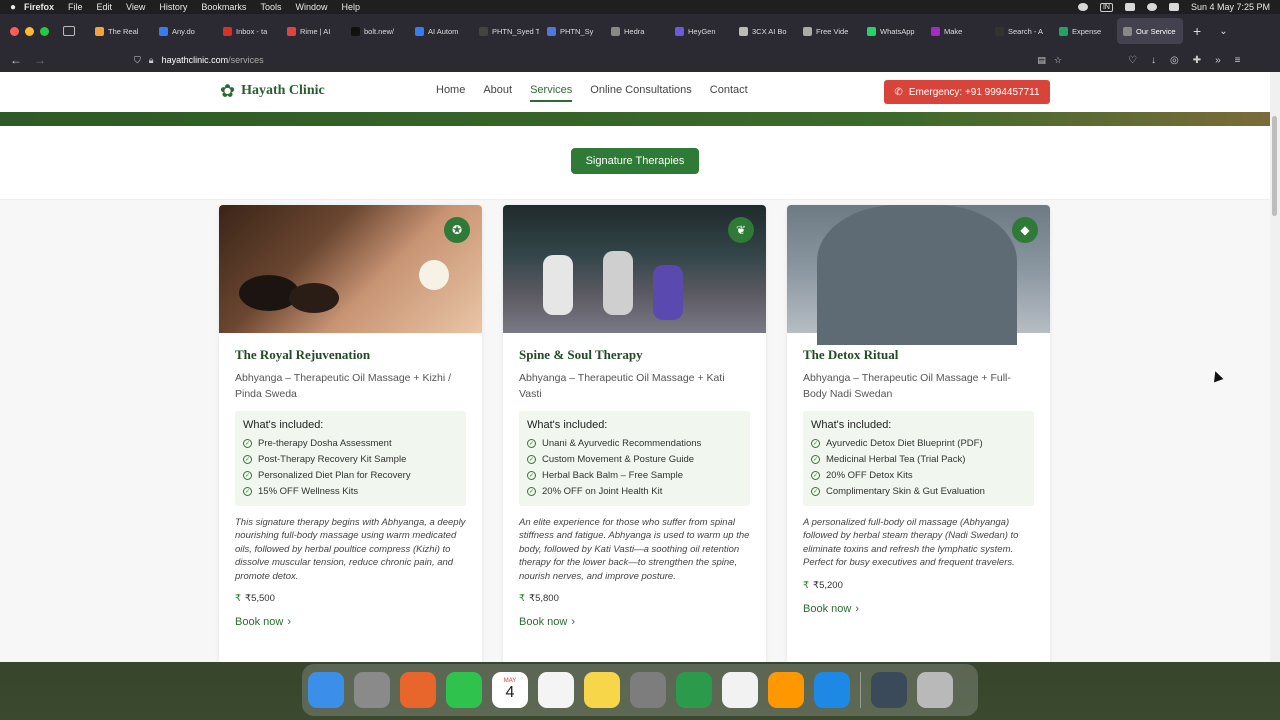 Image resolution: width=1280 pixels, height=720 pixels. What do you see at coordinates (602, 690) in the screenshot?
I see `notes-icon` at bounding box center [602, 690].